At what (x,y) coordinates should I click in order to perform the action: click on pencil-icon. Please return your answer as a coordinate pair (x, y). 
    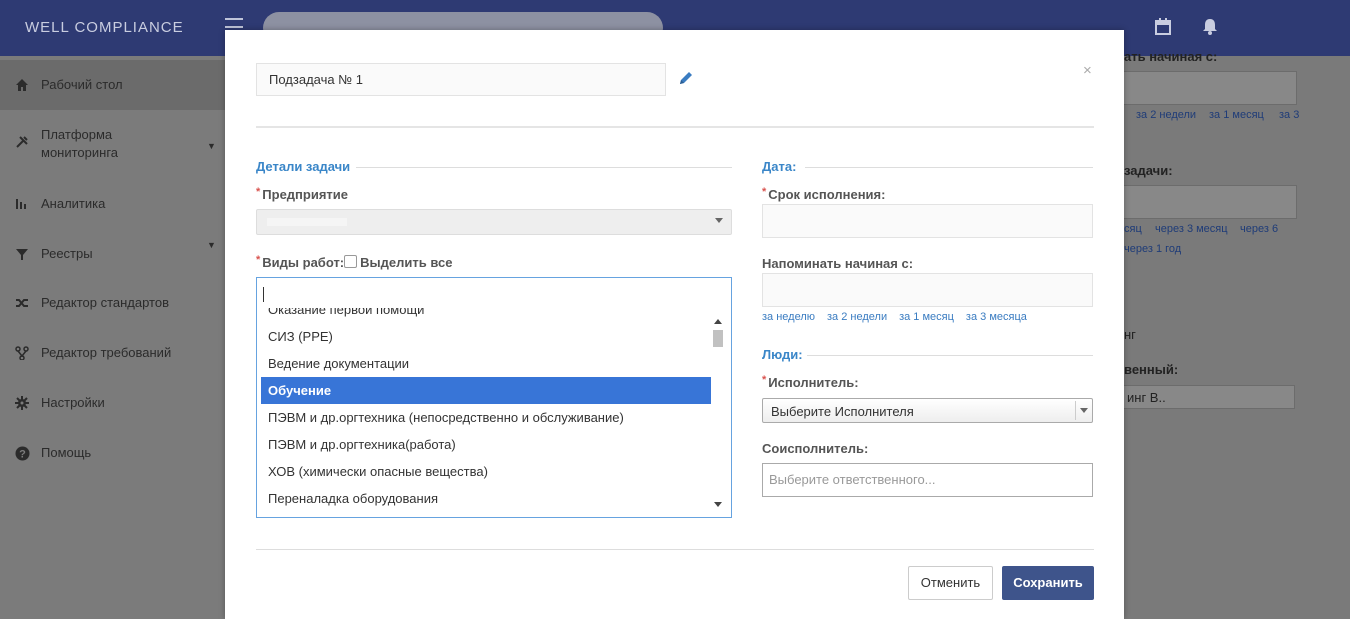
    Looking at the image, I should click on (686, 78).